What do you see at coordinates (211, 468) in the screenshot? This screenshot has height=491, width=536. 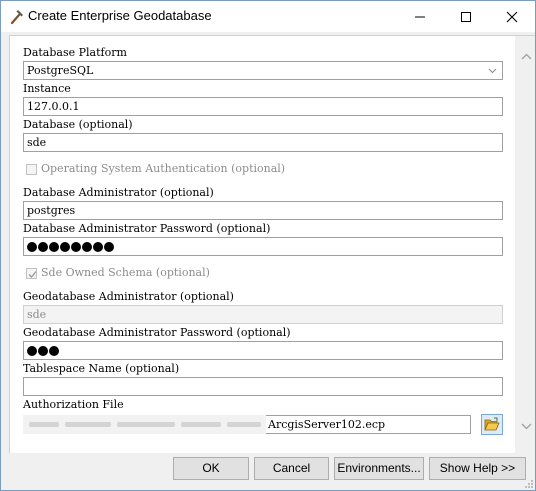 I see `ok-button: OK` at bounding box center [211, 468].